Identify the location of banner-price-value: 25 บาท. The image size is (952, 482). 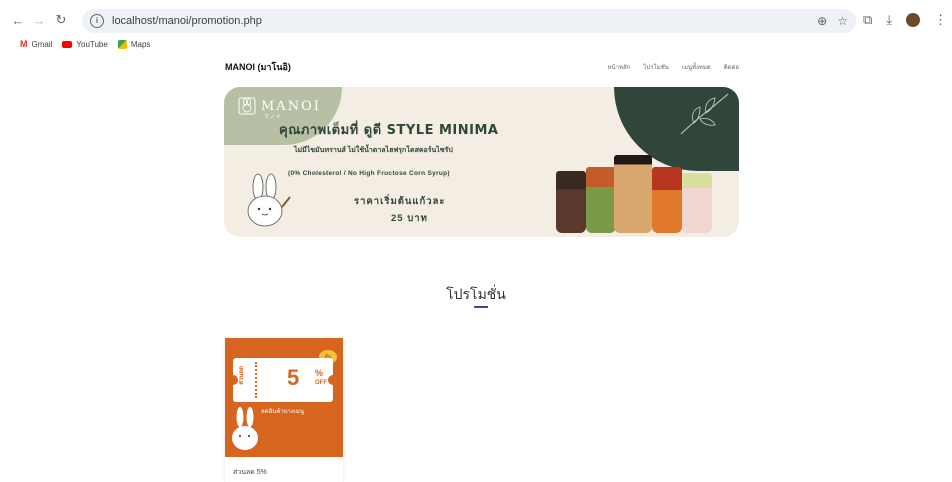
(409, 218).